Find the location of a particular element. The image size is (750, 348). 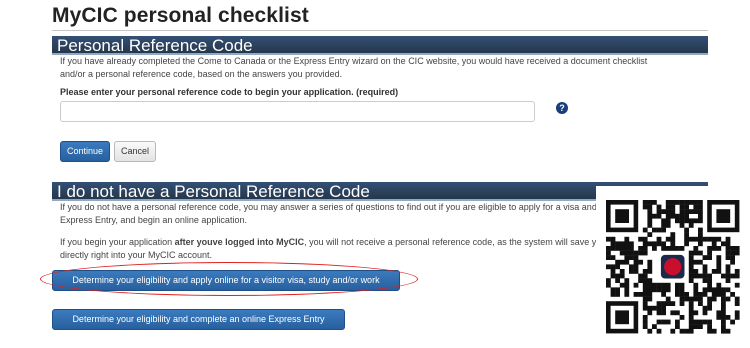

question-circle-icon: ? is located at coordinates (562, 108).